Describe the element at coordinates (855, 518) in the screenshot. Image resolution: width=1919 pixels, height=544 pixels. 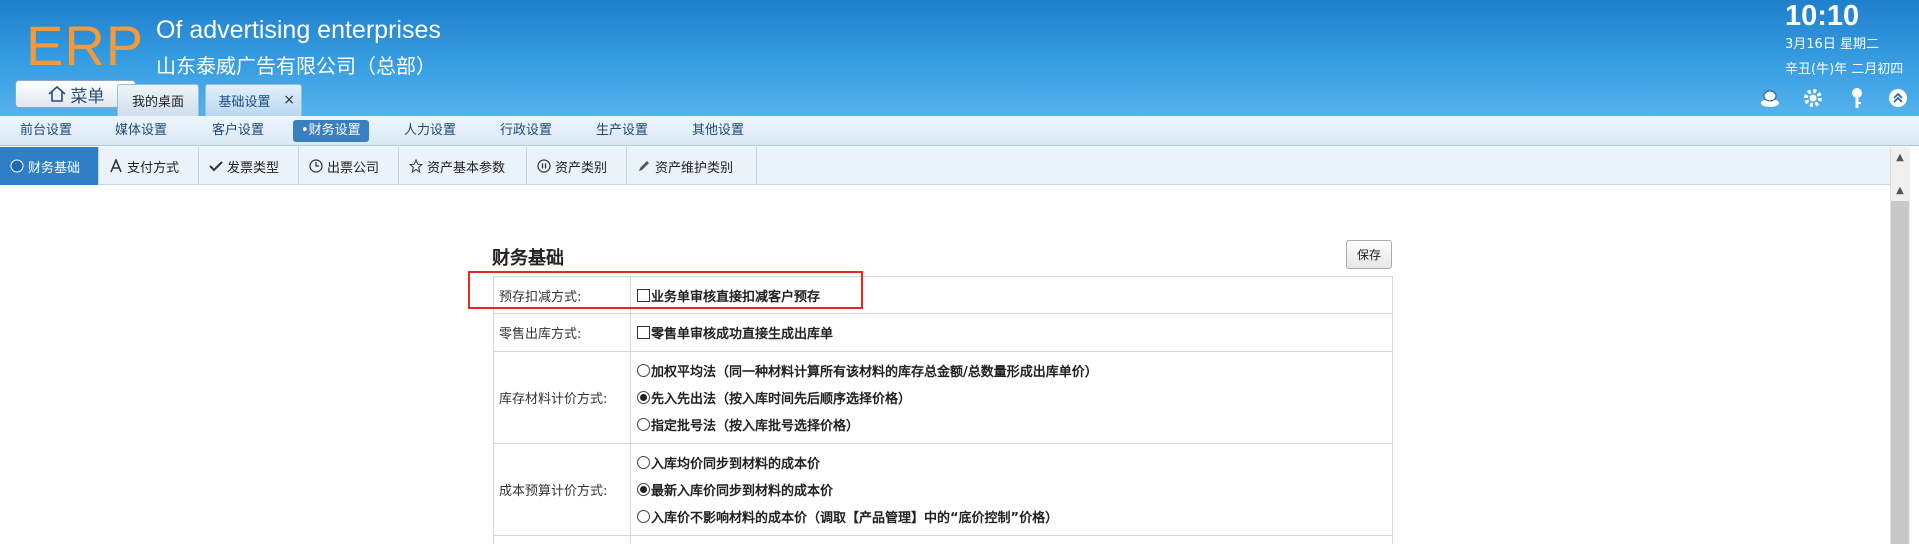
I see `cost-option-none-label: 入库价不影响材料的成本价（调取【产品管理】中的“底价控制”价格）` at that location.